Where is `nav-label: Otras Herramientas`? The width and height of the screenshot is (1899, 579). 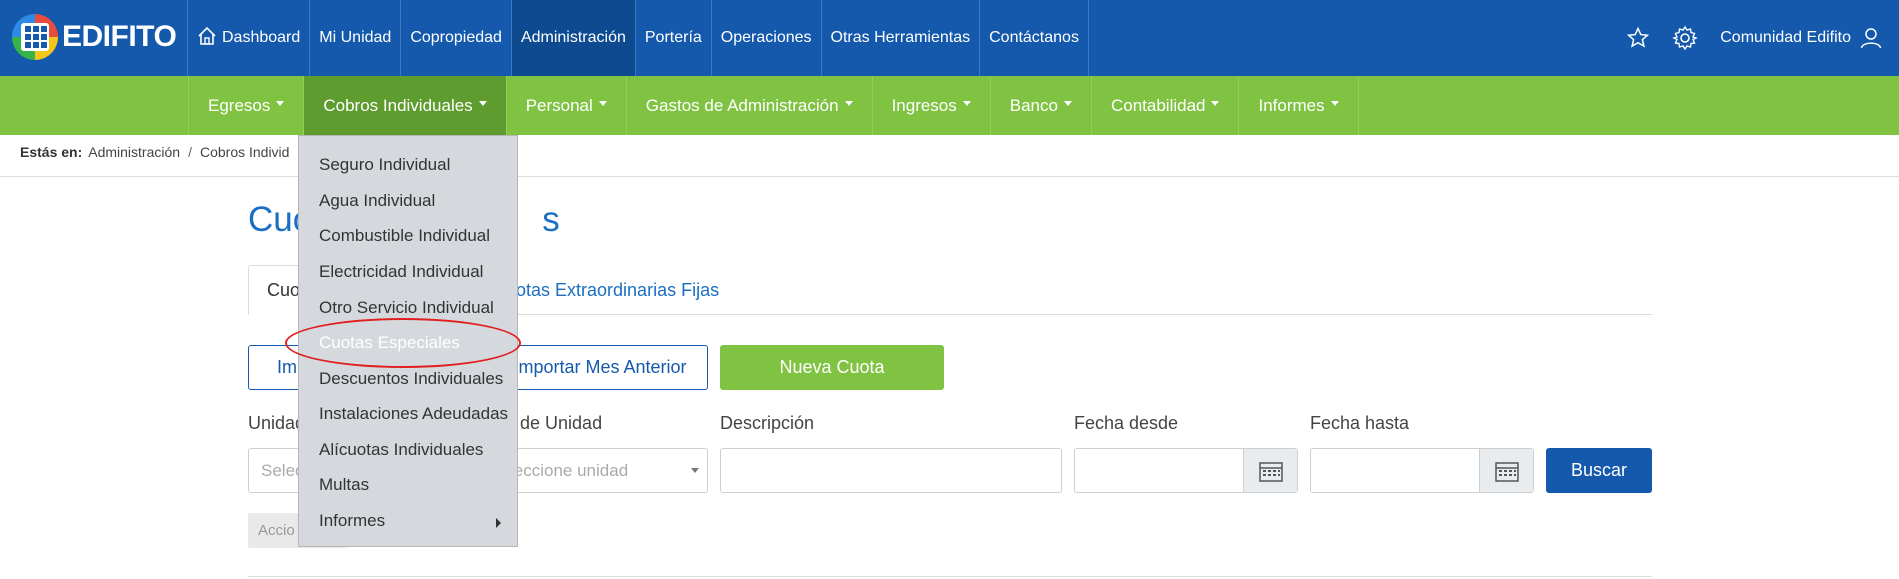
nav-label: Otras Herramientas is located at coordinates (900, 37).